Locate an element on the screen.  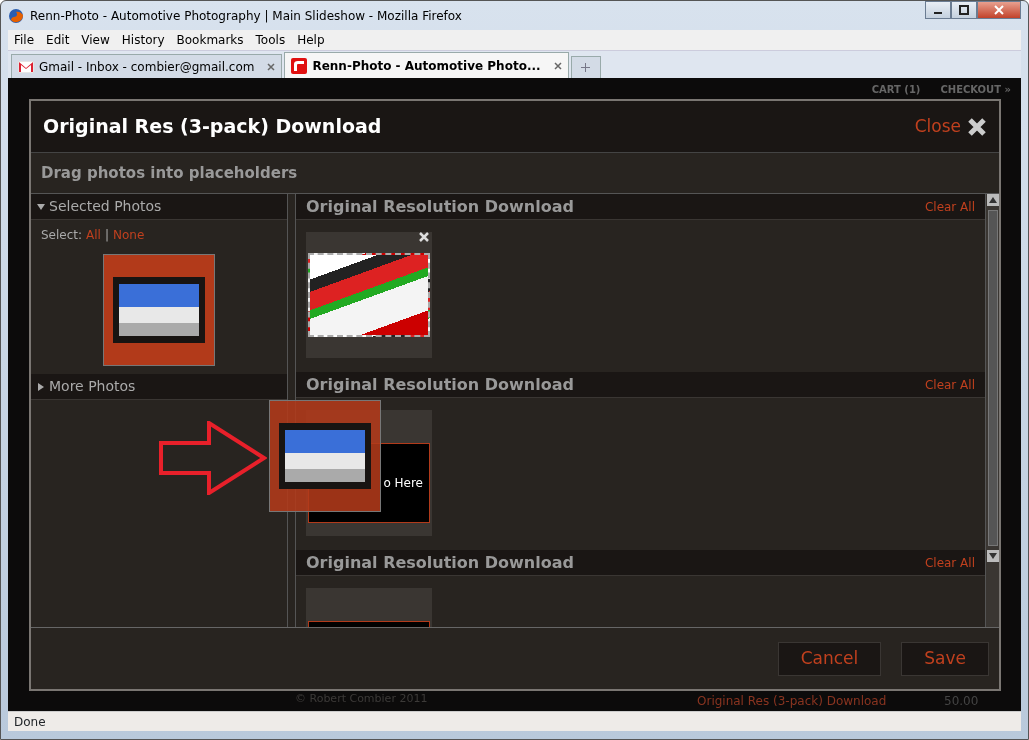
menu-item: Bookmarks is located at coordinates (210, 40).